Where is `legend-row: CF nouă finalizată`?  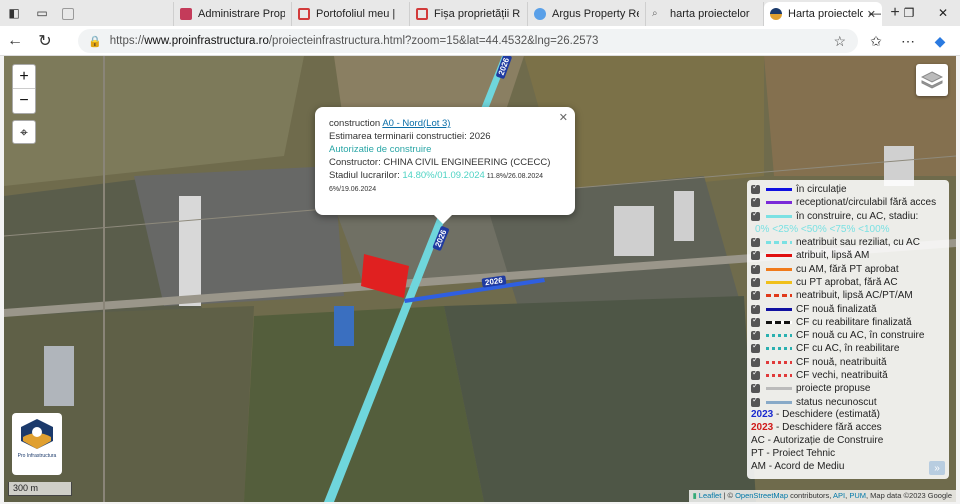 legend-row: CF nouă finalizată is located at coordinates (848, 308).